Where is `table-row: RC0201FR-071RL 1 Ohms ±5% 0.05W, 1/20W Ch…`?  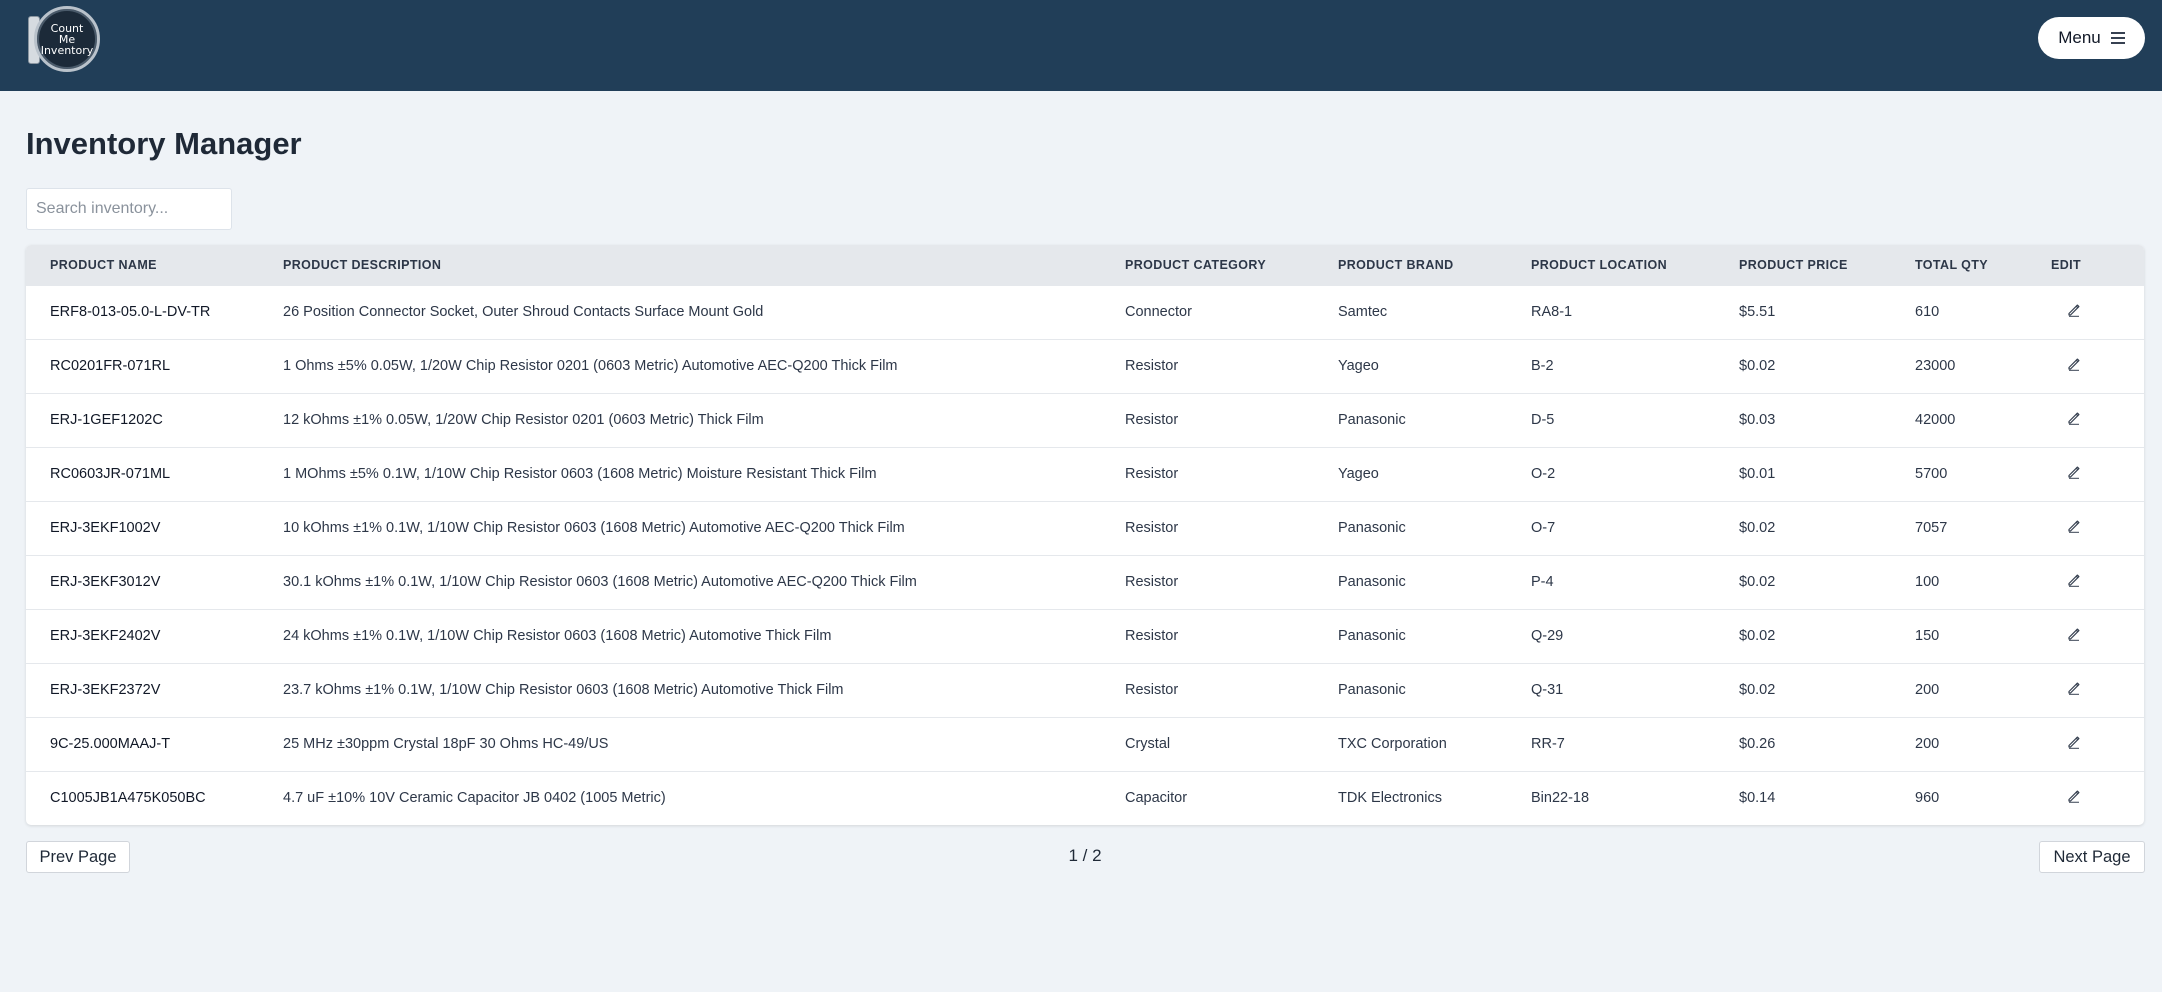
table-row: RC0201FR-071RL 1 Ohms ±5% 0.05W, 1/20W Ch… is located at coordinates (1085, 366).